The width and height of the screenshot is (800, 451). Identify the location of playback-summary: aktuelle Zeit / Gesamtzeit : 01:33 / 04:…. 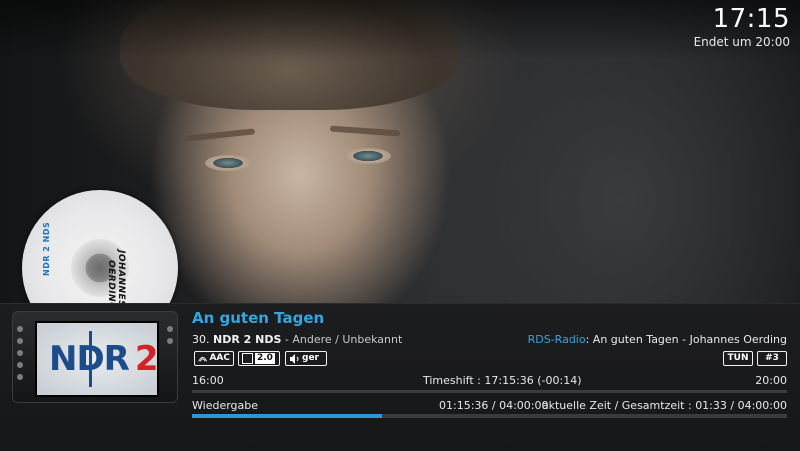
(664, 405).